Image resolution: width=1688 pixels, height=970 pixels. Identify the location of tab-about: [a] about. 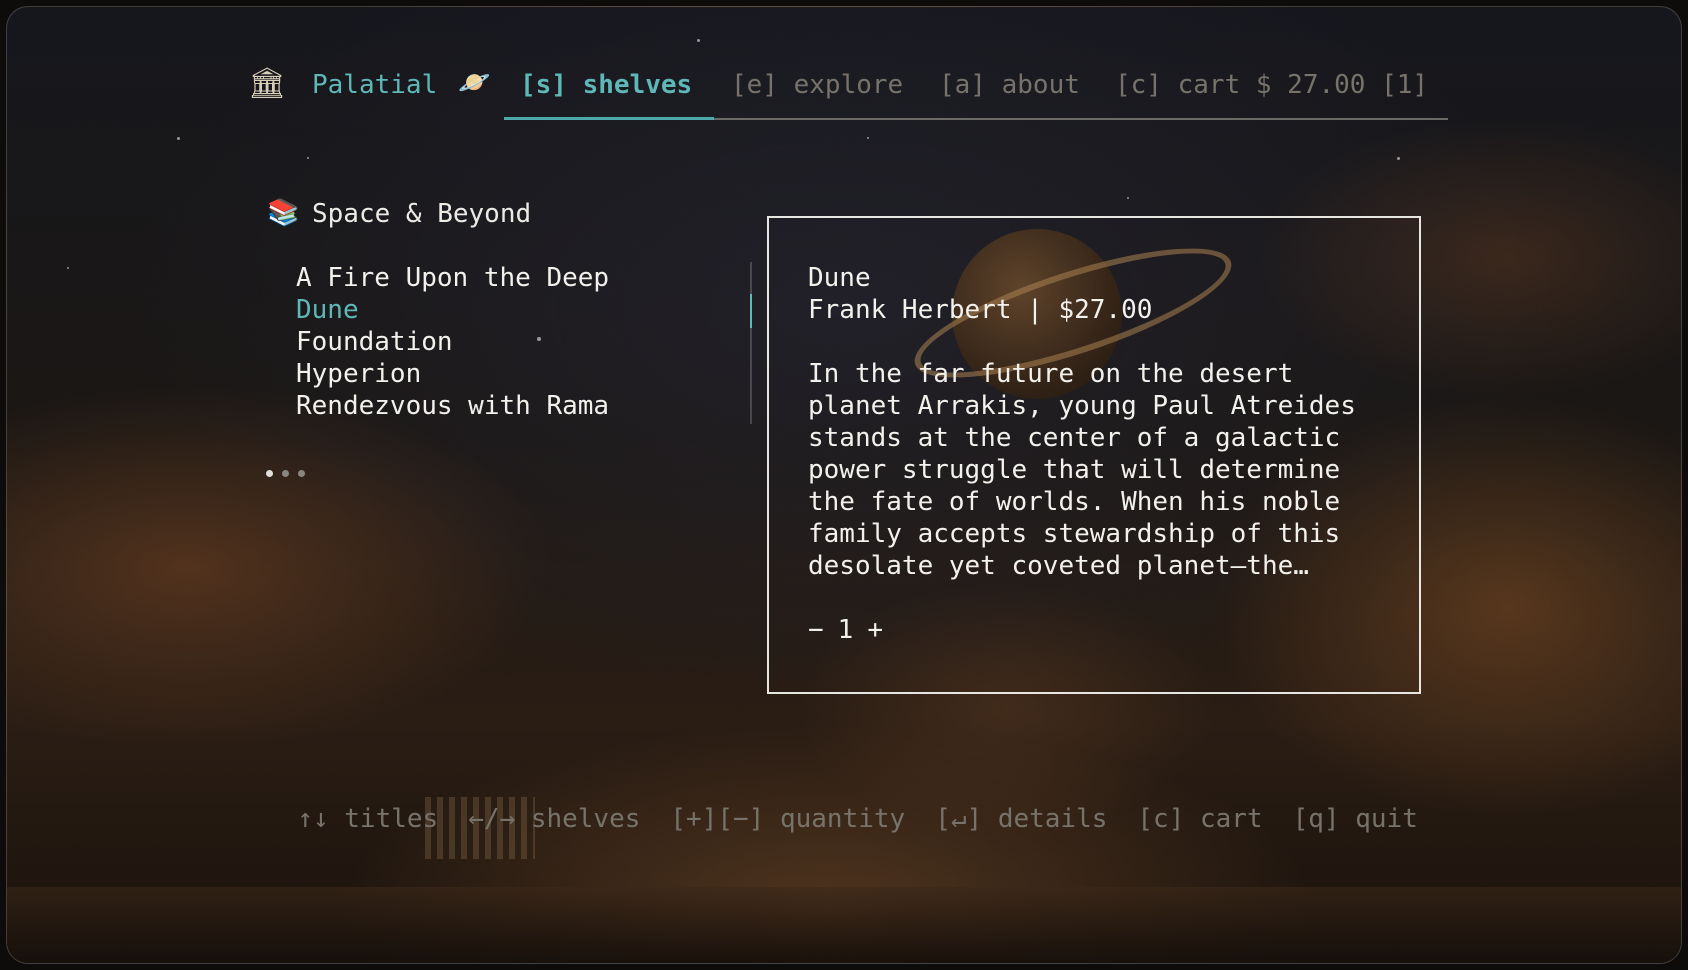
(1009, 85).